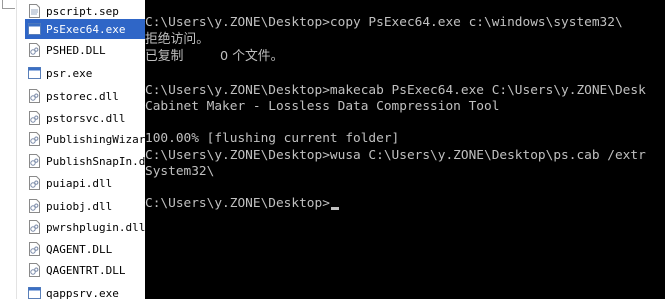  I want to click on file-item: pwrshplugin.dll, so click(85, 227).